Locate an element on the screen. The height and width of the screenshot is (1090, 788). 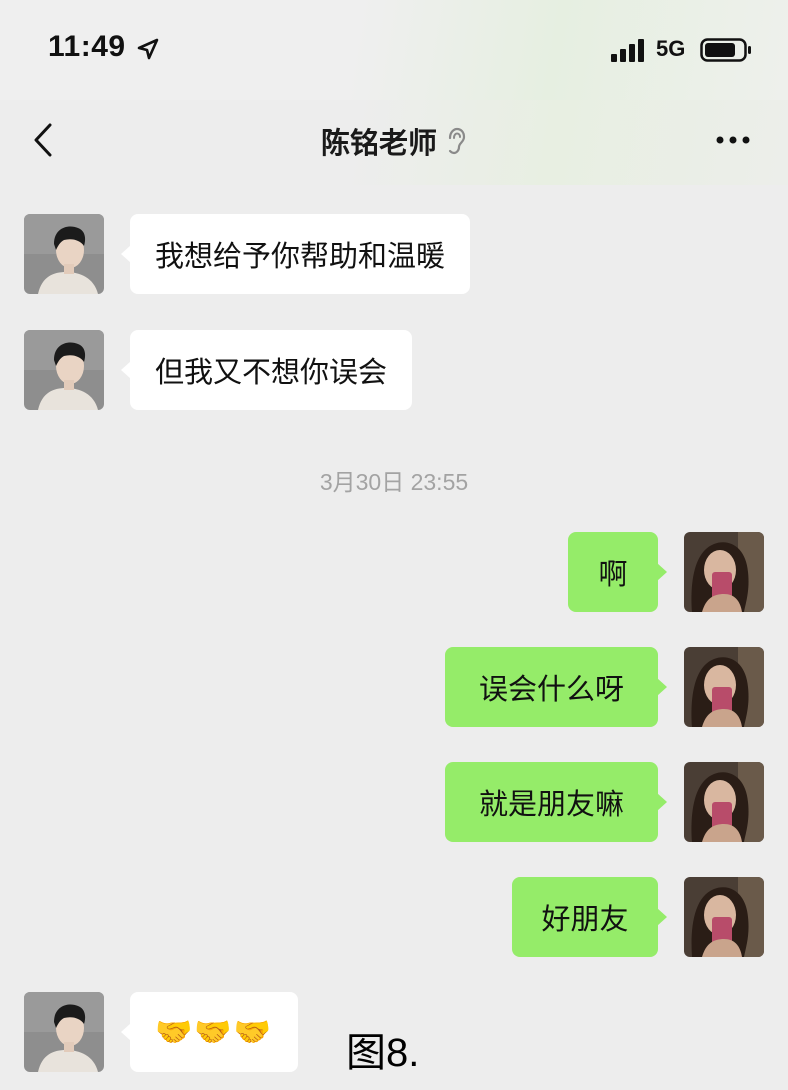
message-bubble-sent: 误会什么呀 is located at coordinates (556, 687).